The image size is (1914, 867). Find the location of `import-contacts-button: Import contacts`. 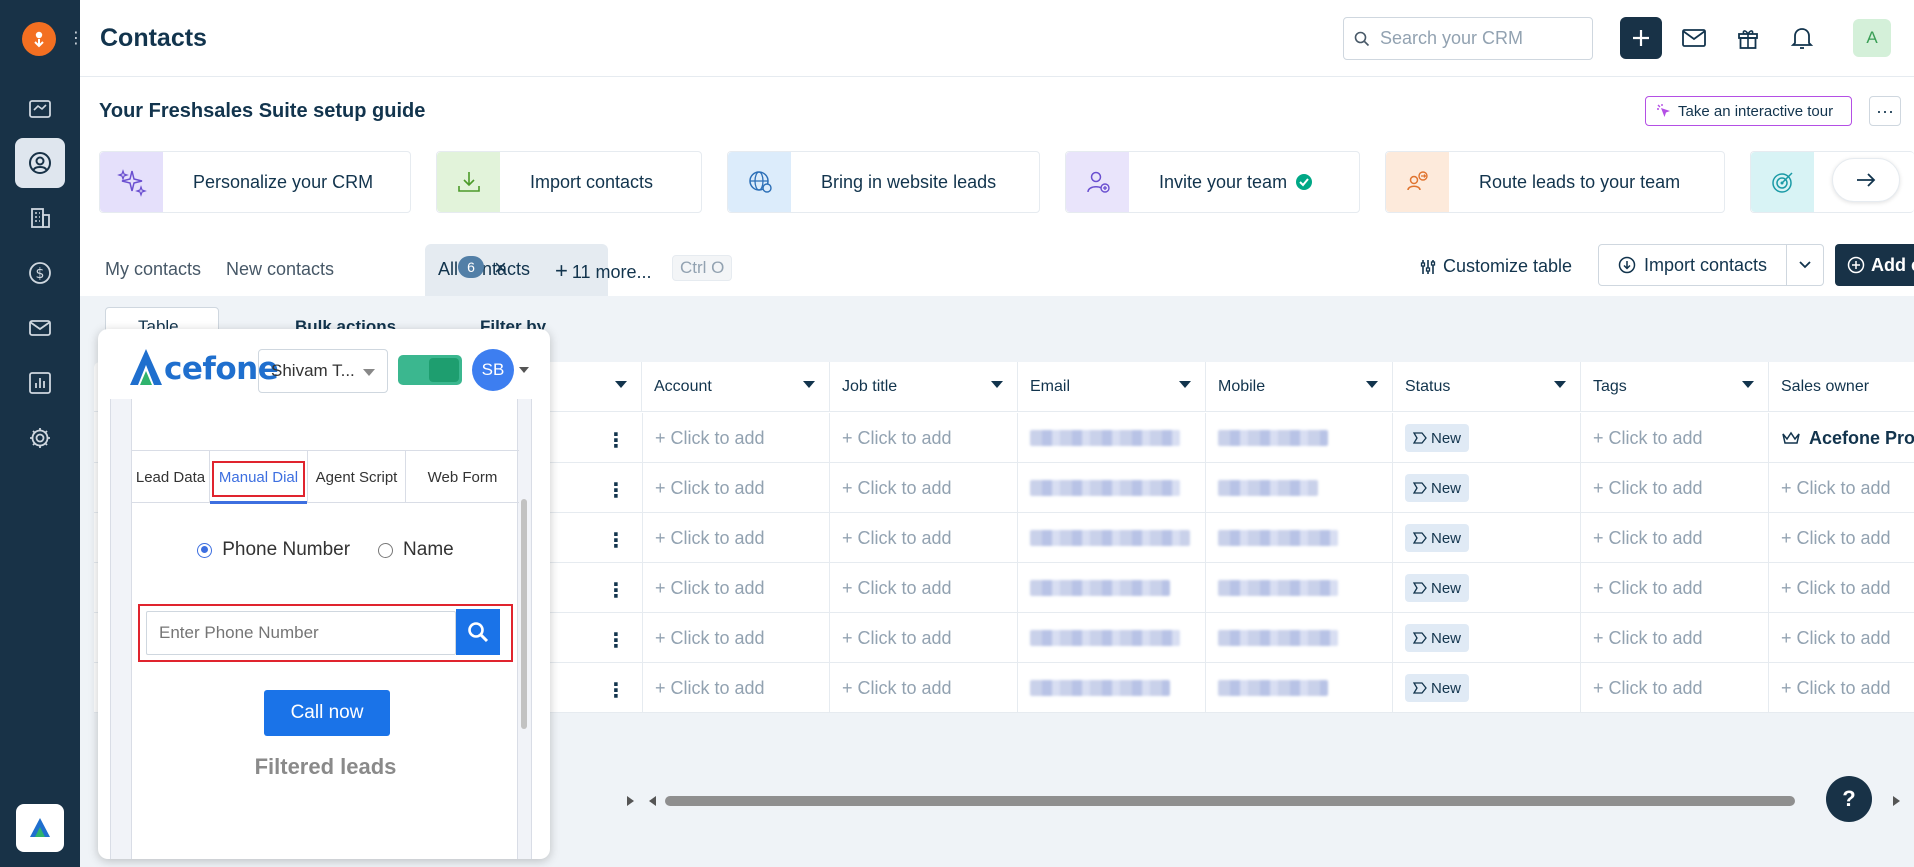

import-contacts-button: Import contacts is located at coordinates (1692, 265).